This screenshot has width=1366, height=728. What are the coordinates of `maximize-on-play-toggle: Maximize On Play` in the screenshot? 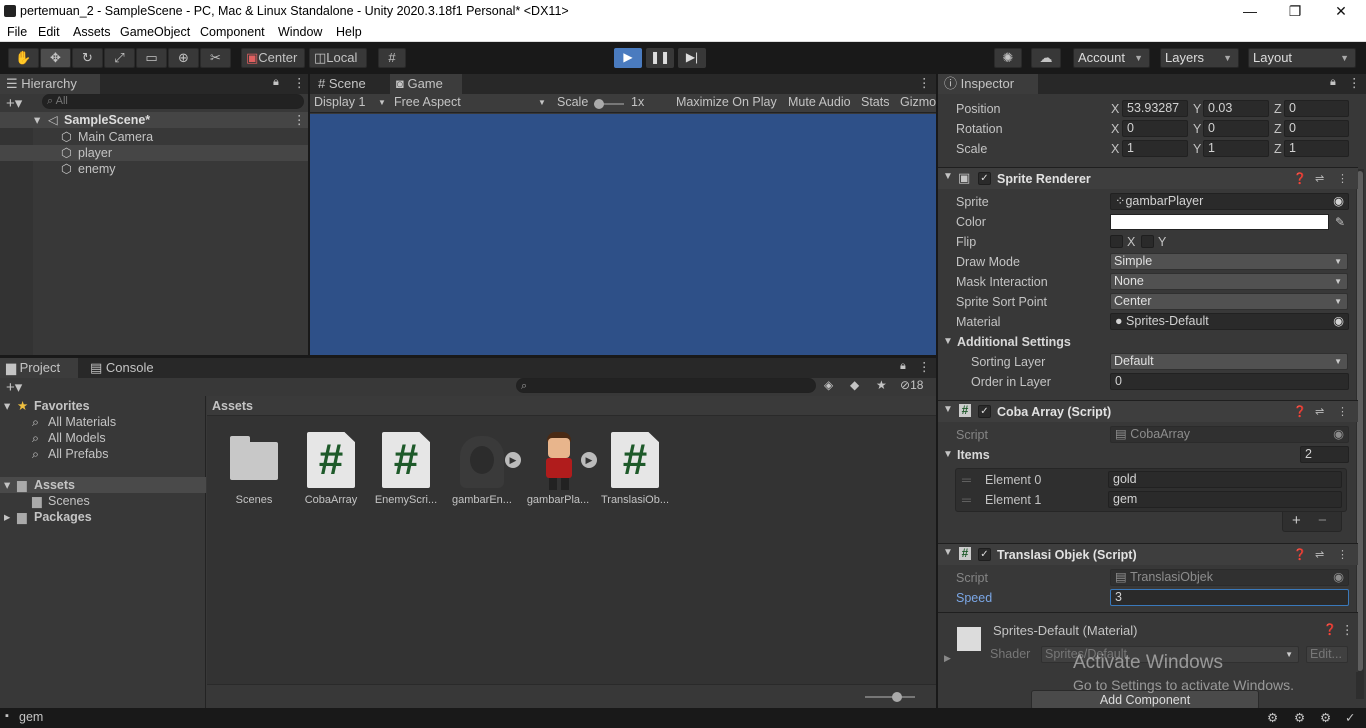 It's located at (726, 102).